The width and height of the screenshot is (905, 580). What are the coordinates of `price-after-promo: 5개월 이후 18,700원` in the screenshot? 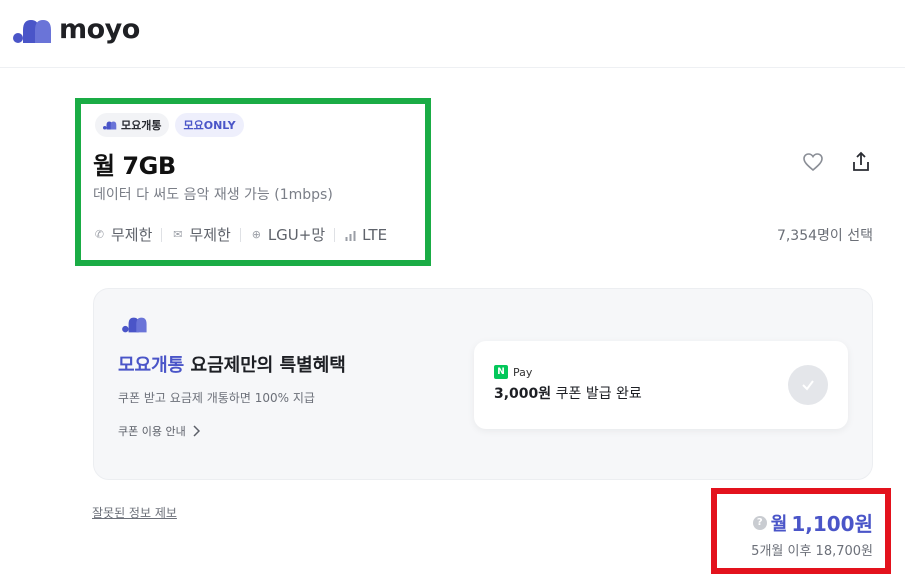 It's located at (812, 551).